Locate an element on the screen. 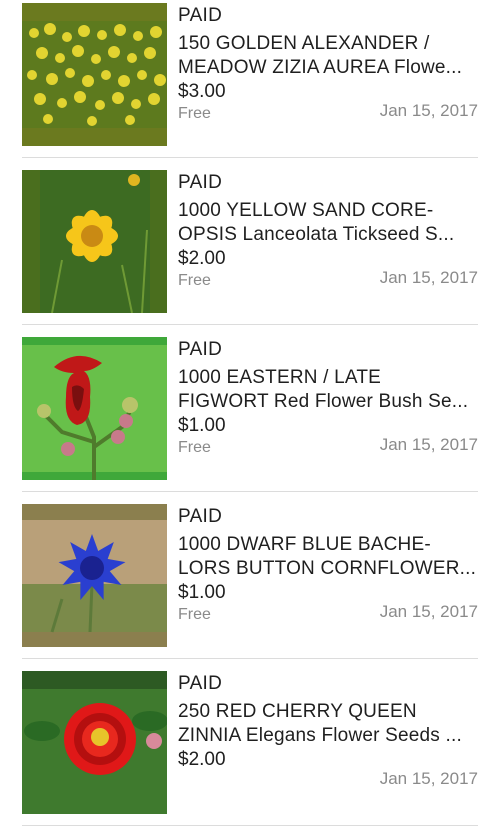 The height and width of the screenshot is (826, 500). item-title-line1: 1000 DWARF BLUE BACHE- is located at coordinates (304, 544).